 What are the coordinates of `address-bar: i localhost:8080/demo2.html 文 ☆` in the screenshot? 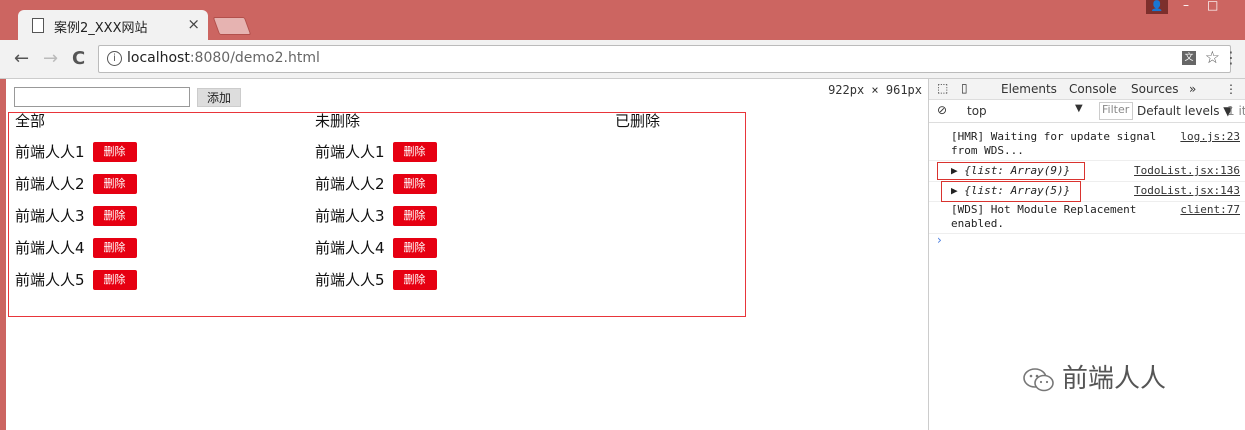 It's located at (664, 59).